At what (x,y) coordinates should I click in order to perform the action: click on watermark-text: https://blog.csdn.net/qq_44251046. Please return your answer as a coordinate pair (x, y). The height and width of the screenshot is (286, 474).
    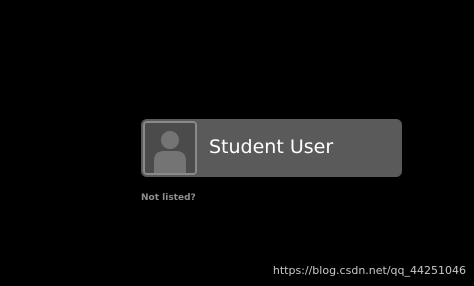
    Looking at the image, I should click on (369, 270).